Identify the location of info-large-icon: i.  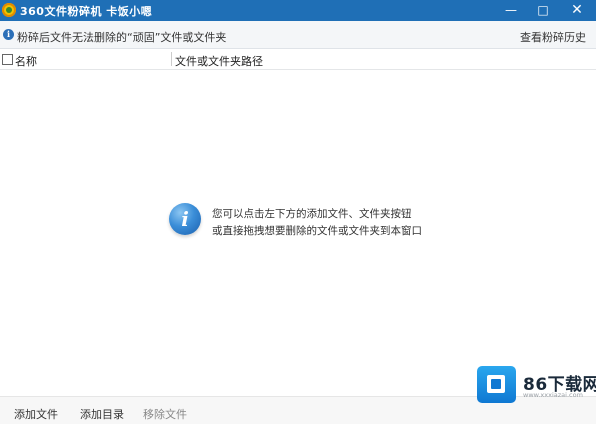
(185, 219).